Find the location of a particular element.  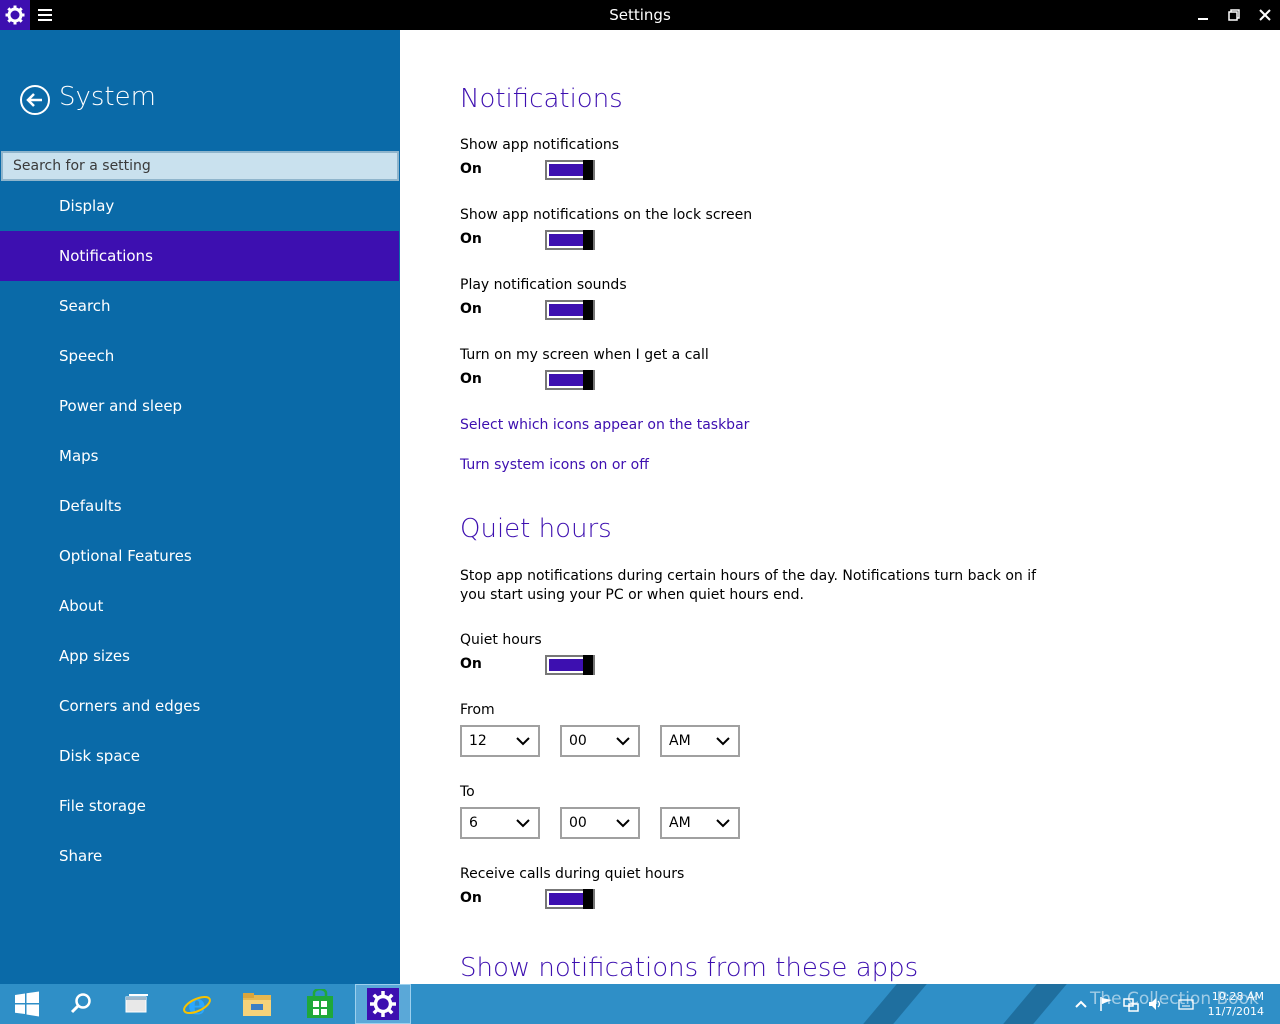

store-button is located at coordinates (320, 1004).